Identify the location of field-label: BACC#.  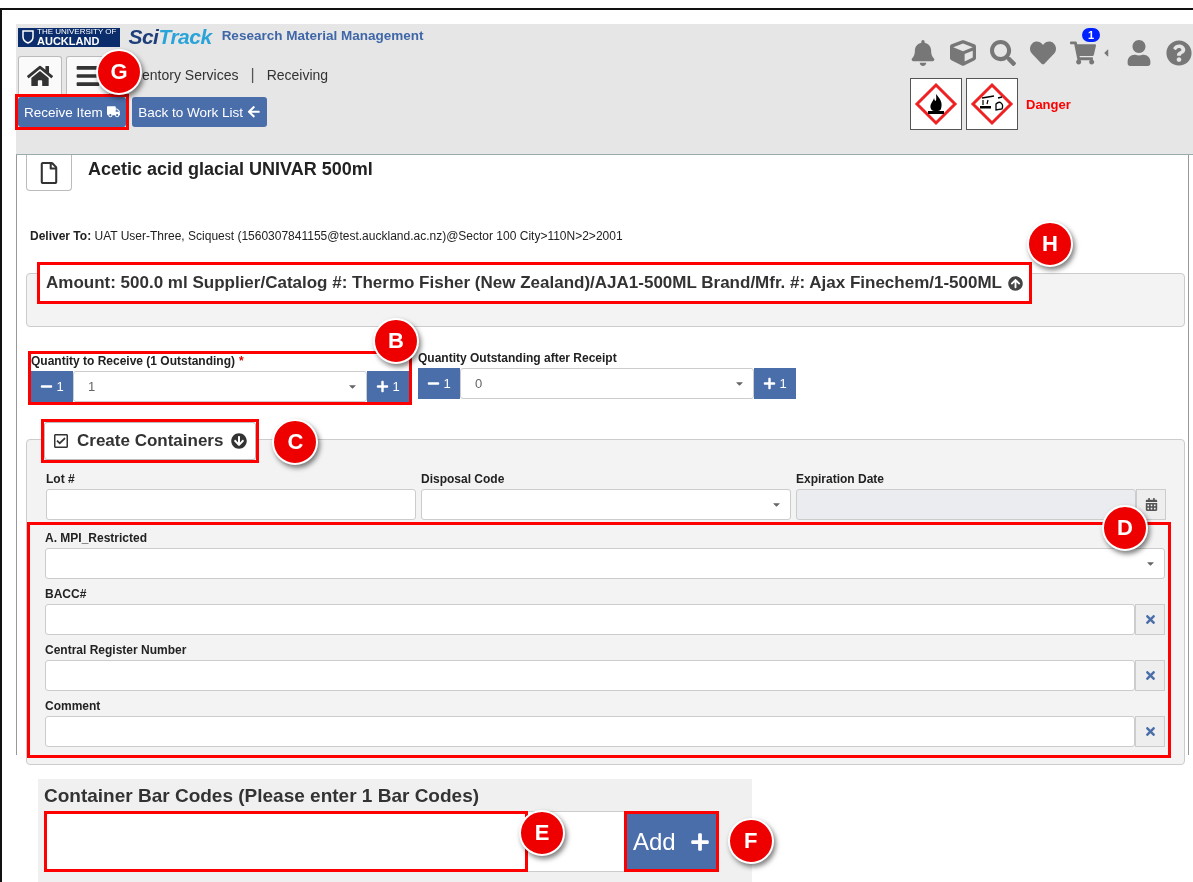
(66, 594).